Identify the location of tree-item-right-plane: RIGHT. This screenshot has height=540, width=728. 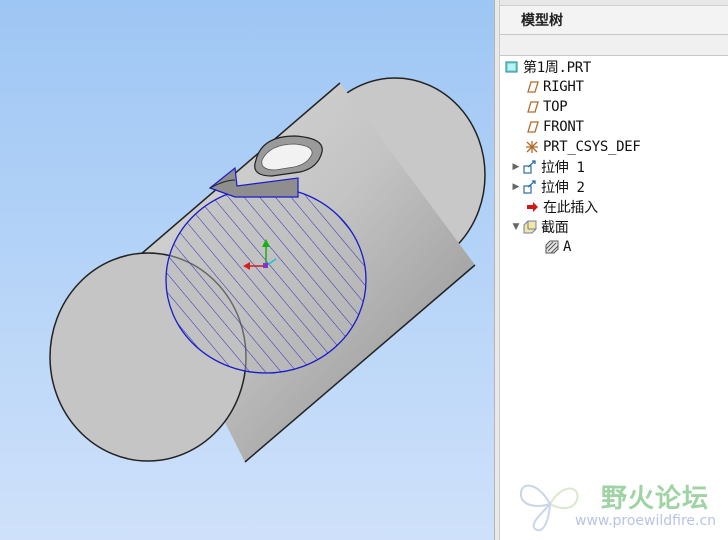
(554, 87).